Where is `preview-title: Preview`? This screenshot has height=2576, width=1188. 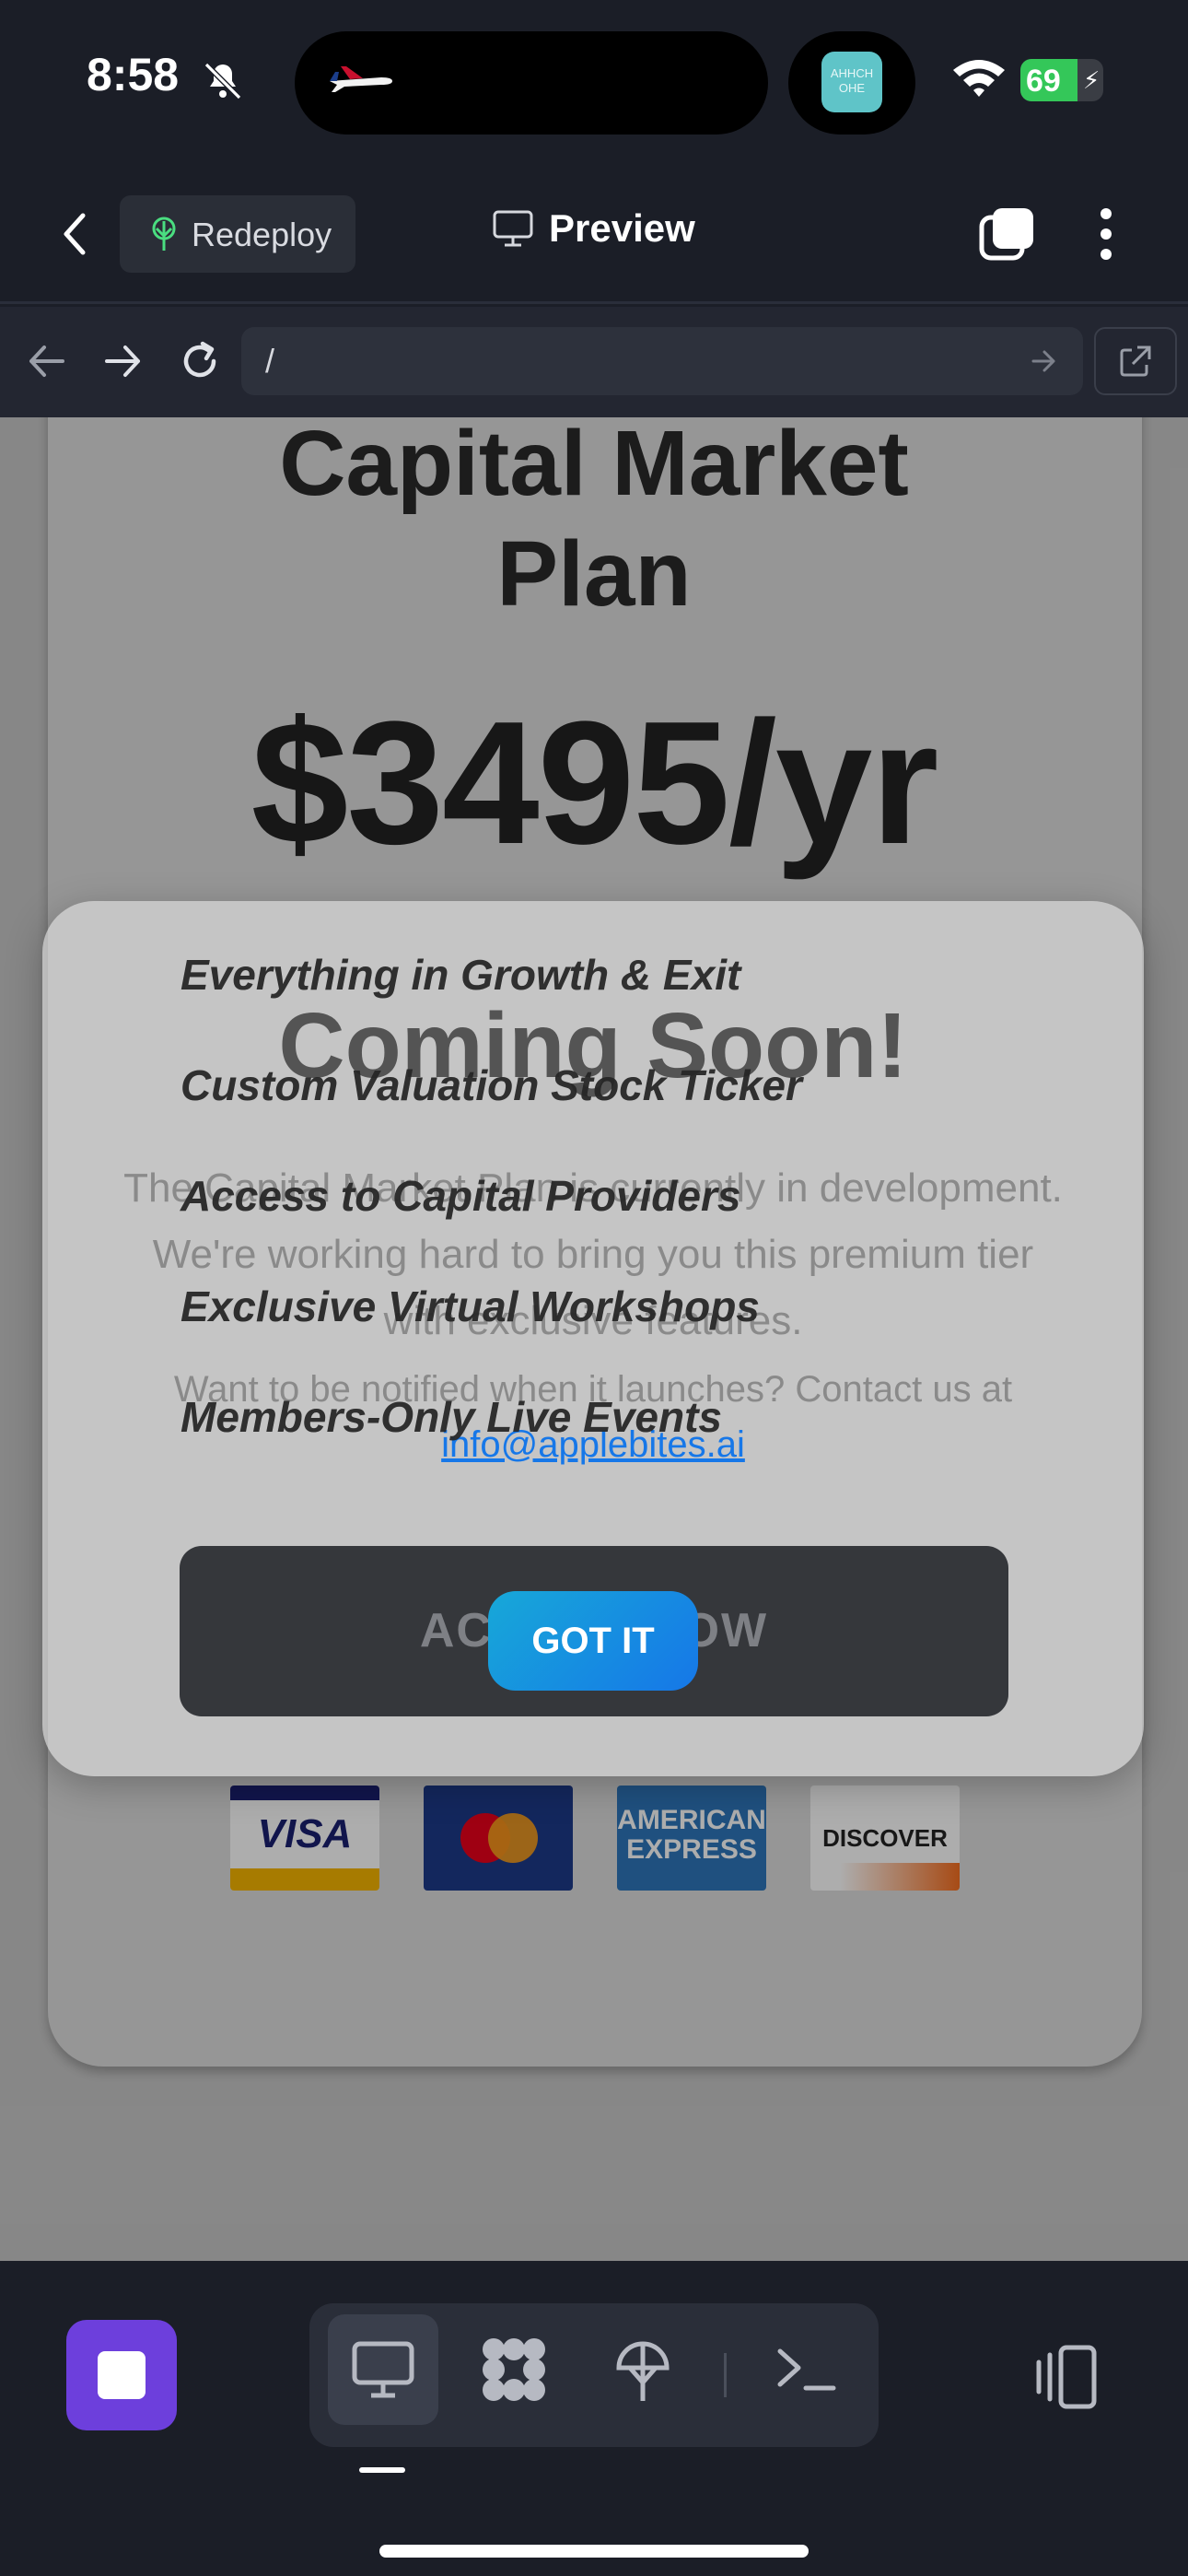 preview-title: Preview is located at coordinates (593, 228).